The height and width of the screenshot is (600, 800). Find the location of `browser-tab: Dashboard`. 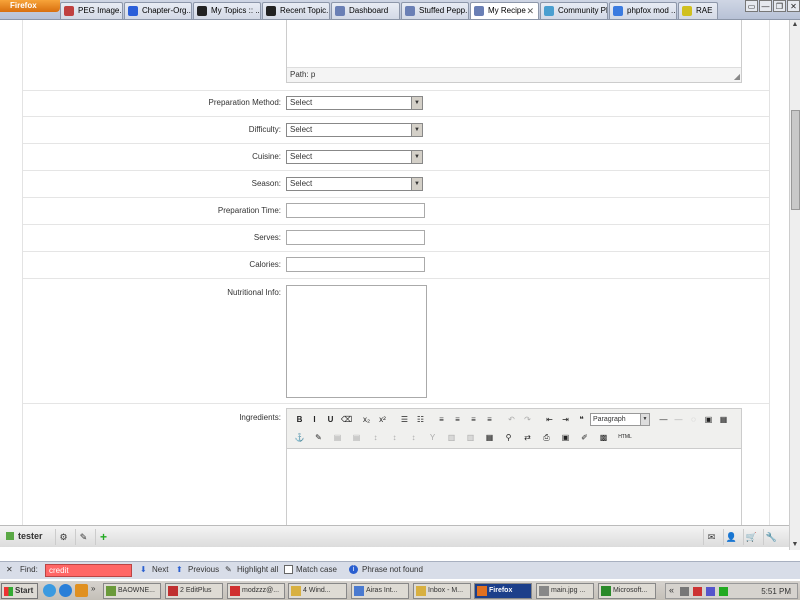

browser-tab: Dashboard is located at coordinates (365, 10).